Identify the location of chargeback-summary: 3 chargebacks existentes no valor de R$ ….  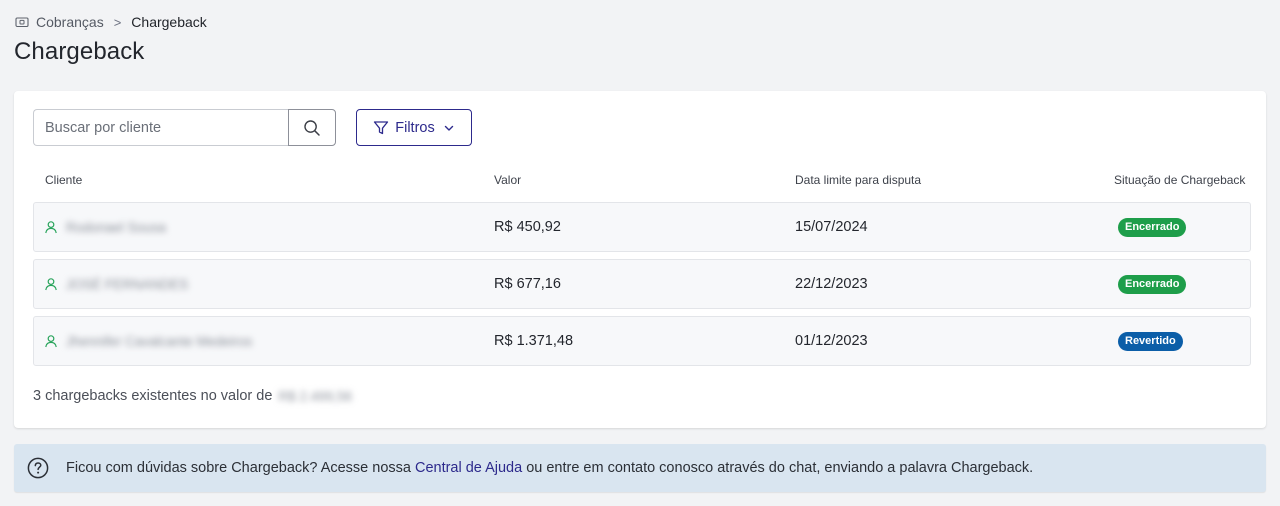
(192, 396).